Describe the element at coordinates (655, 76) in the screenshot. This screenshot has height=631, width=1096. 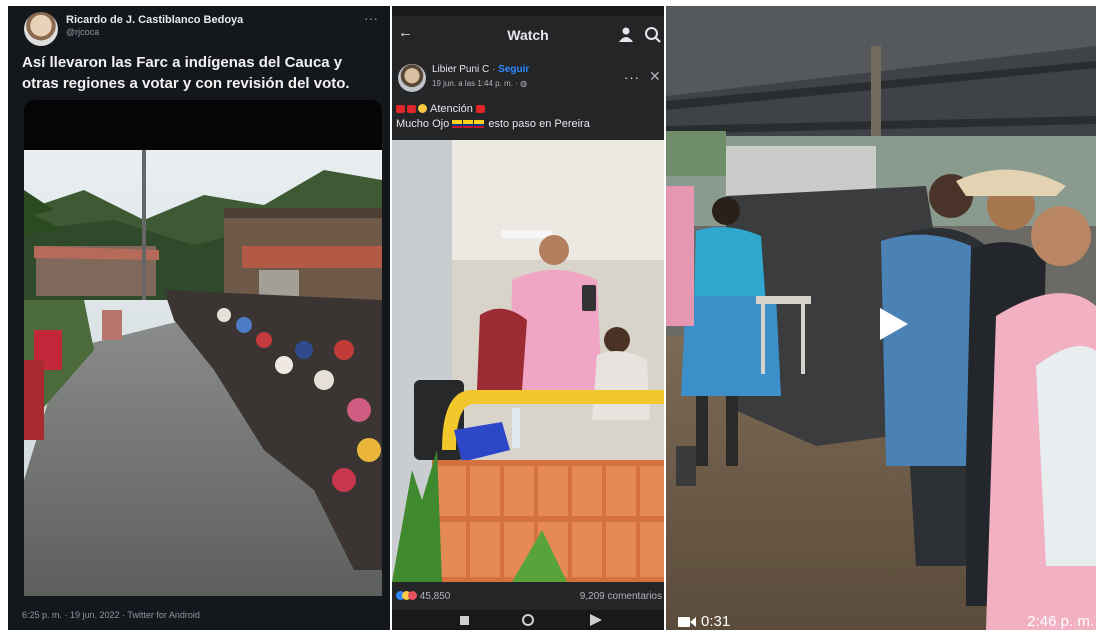
I see `close-icon: ✕` at that location.